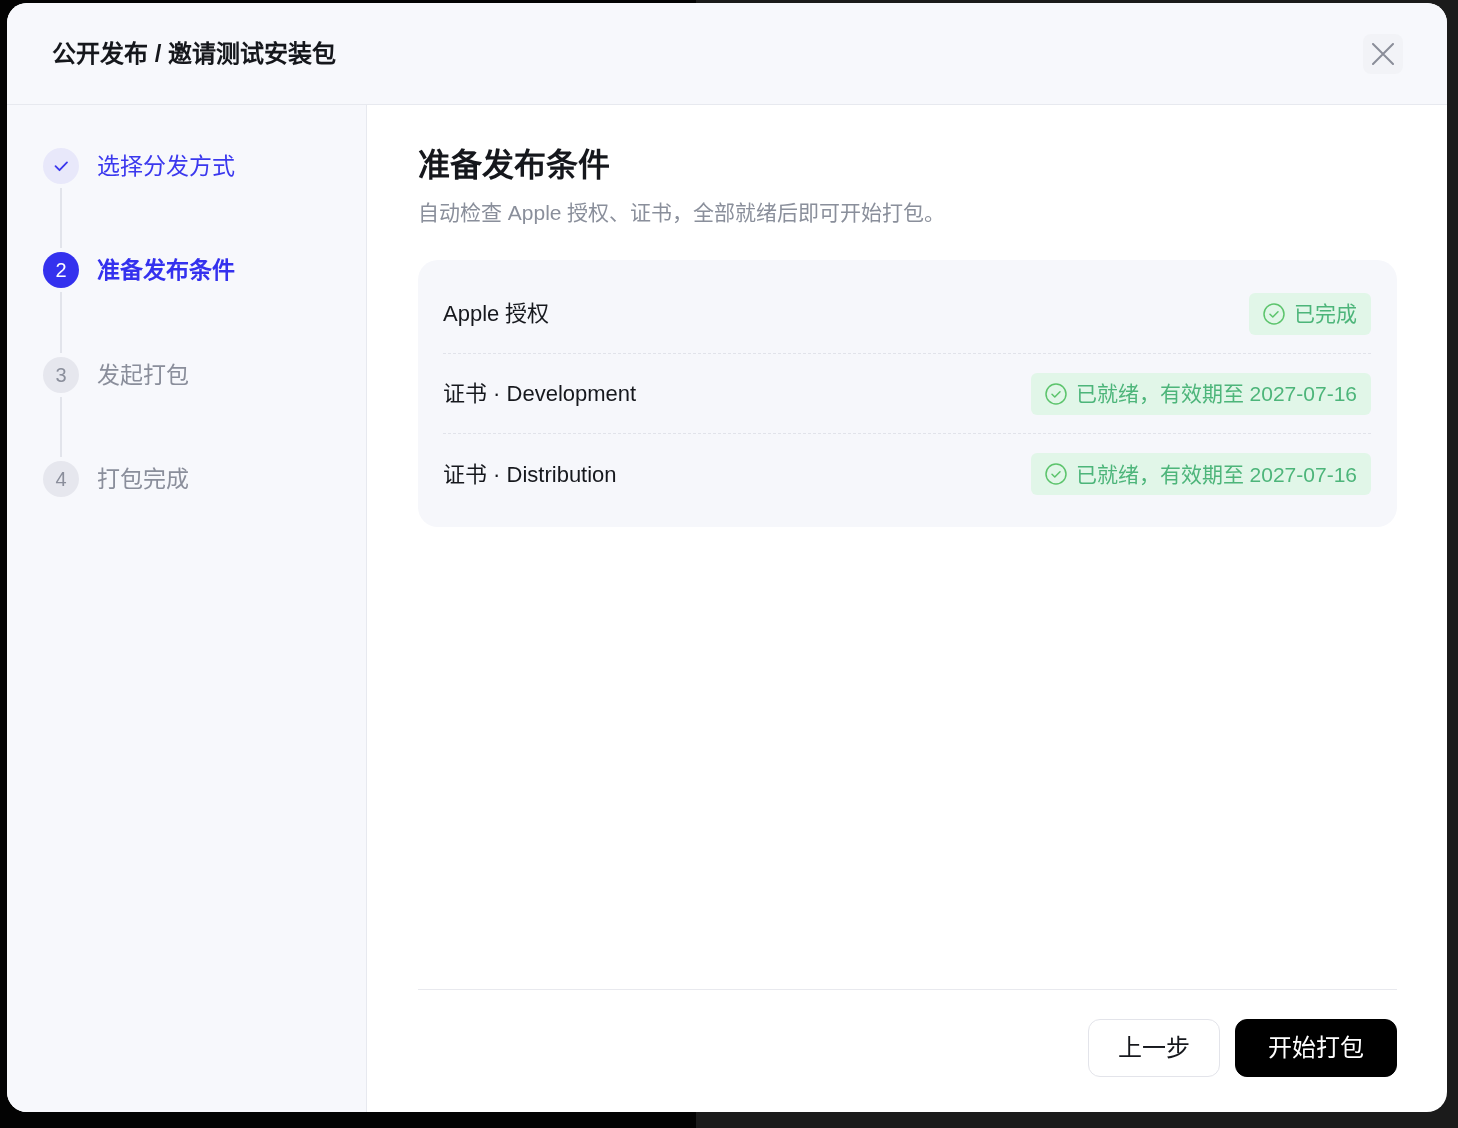  I want to click on step-number: 2, so click(61, 270).